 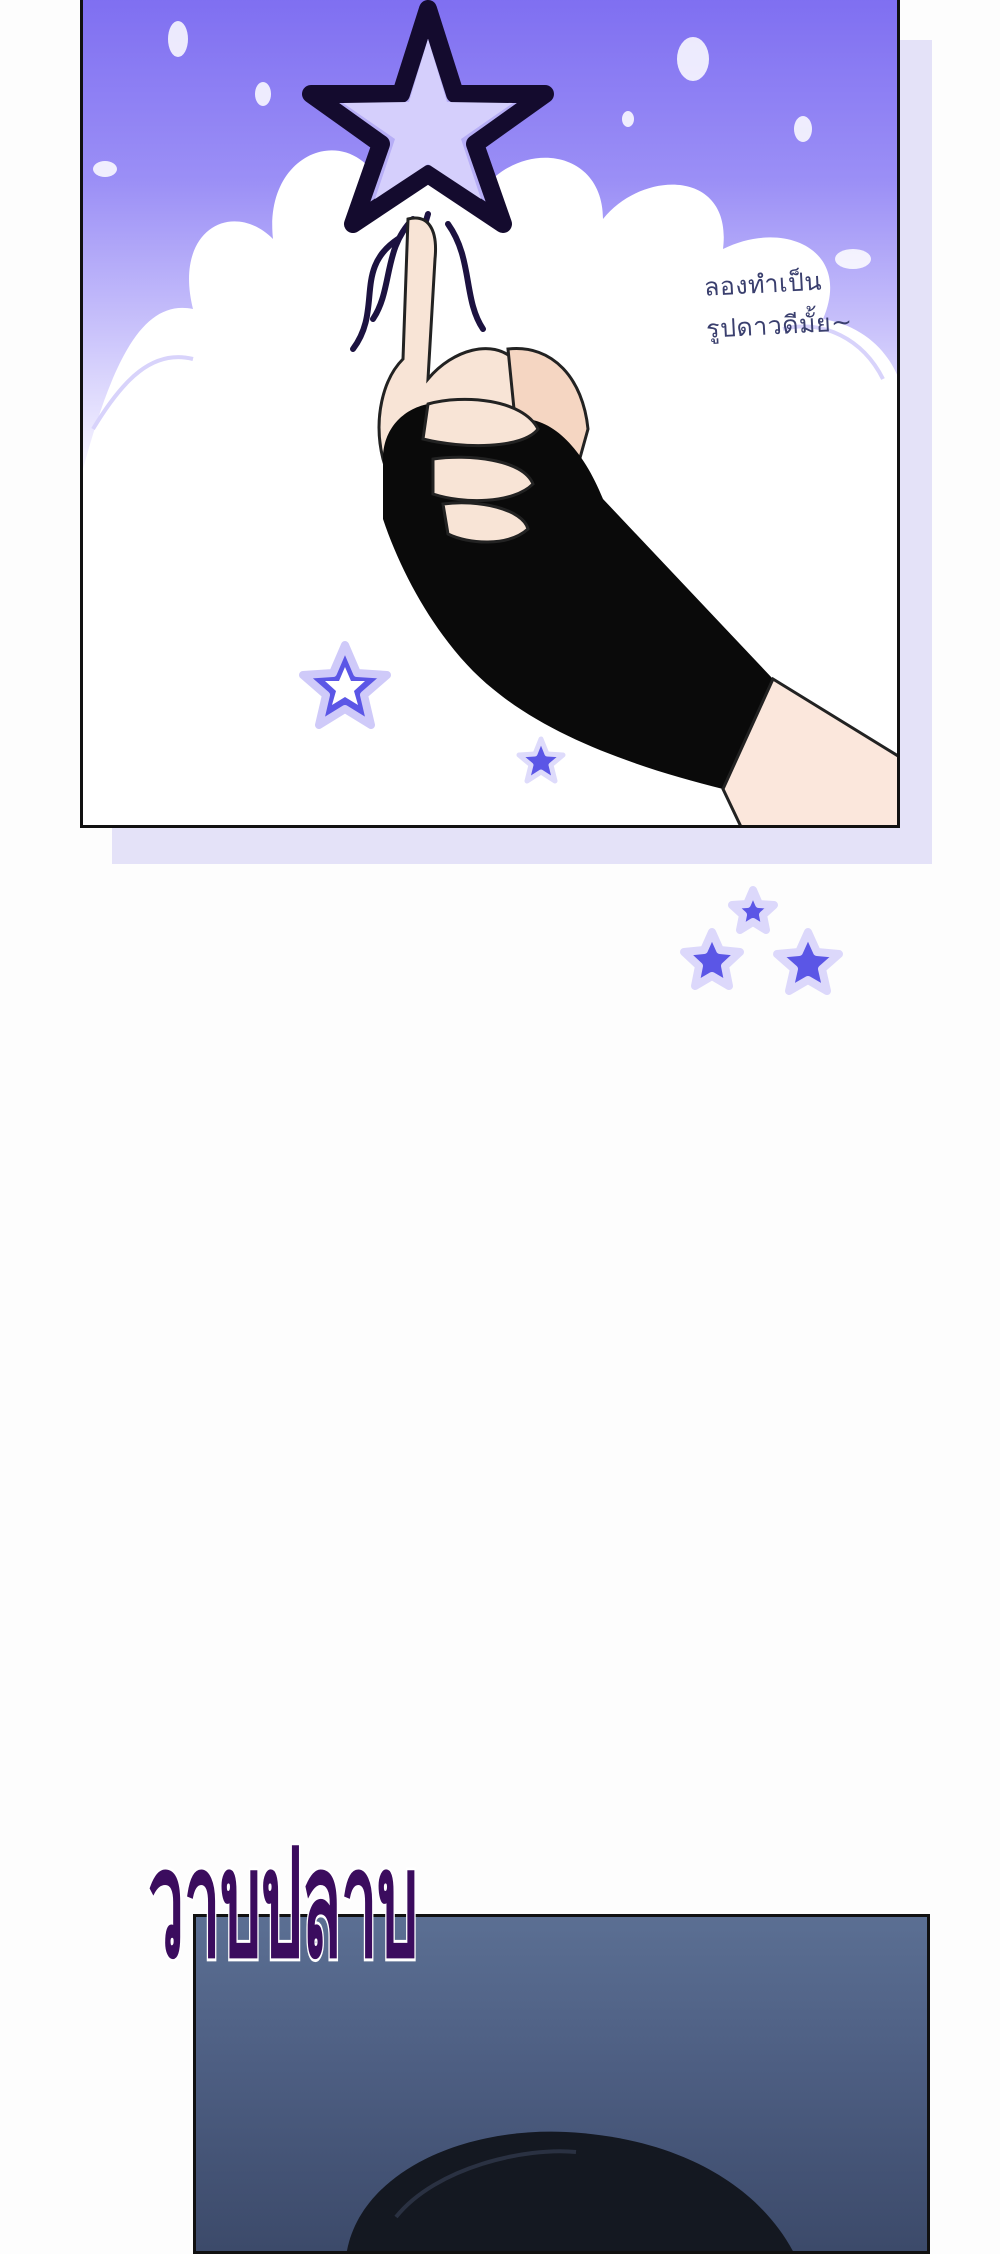 I want to click on star-cluster-icon, so click(x=761, y=940).